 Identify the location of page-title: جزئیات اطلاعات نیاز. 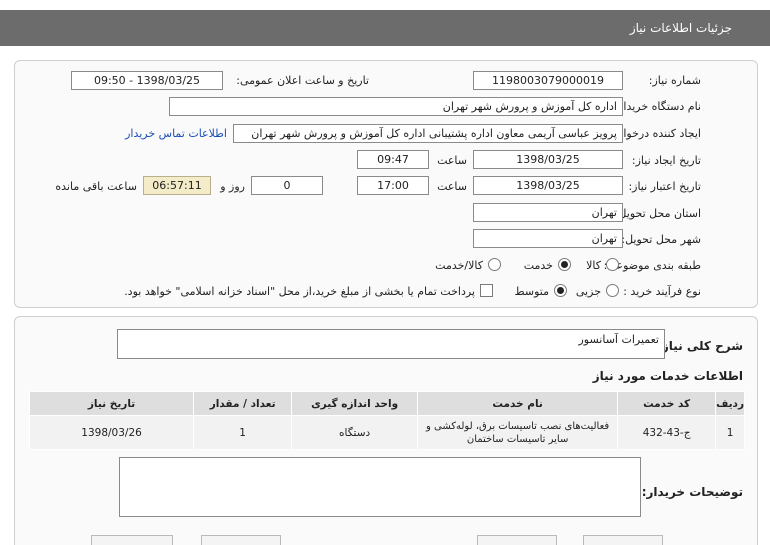
(680, 28).